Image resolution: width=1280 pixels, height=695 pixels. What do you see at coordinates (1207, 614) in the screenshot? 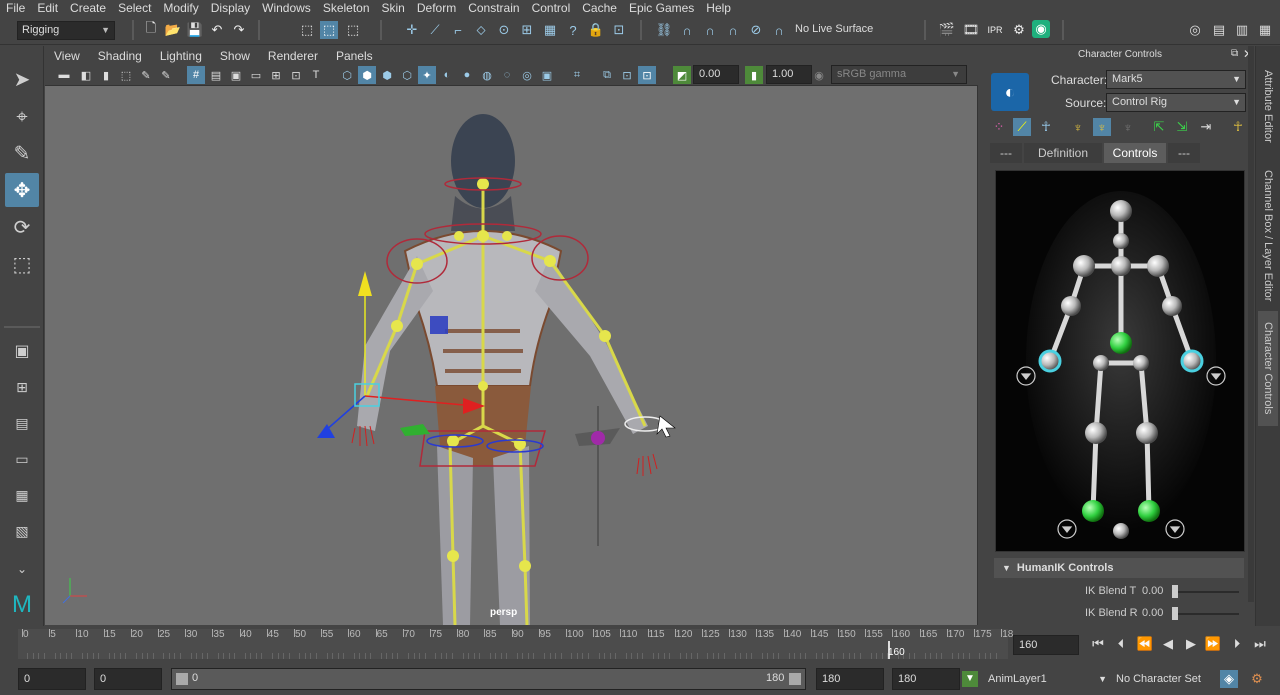
I see `ik-blend-r-slider-track` at bounding box center [1207, 614].